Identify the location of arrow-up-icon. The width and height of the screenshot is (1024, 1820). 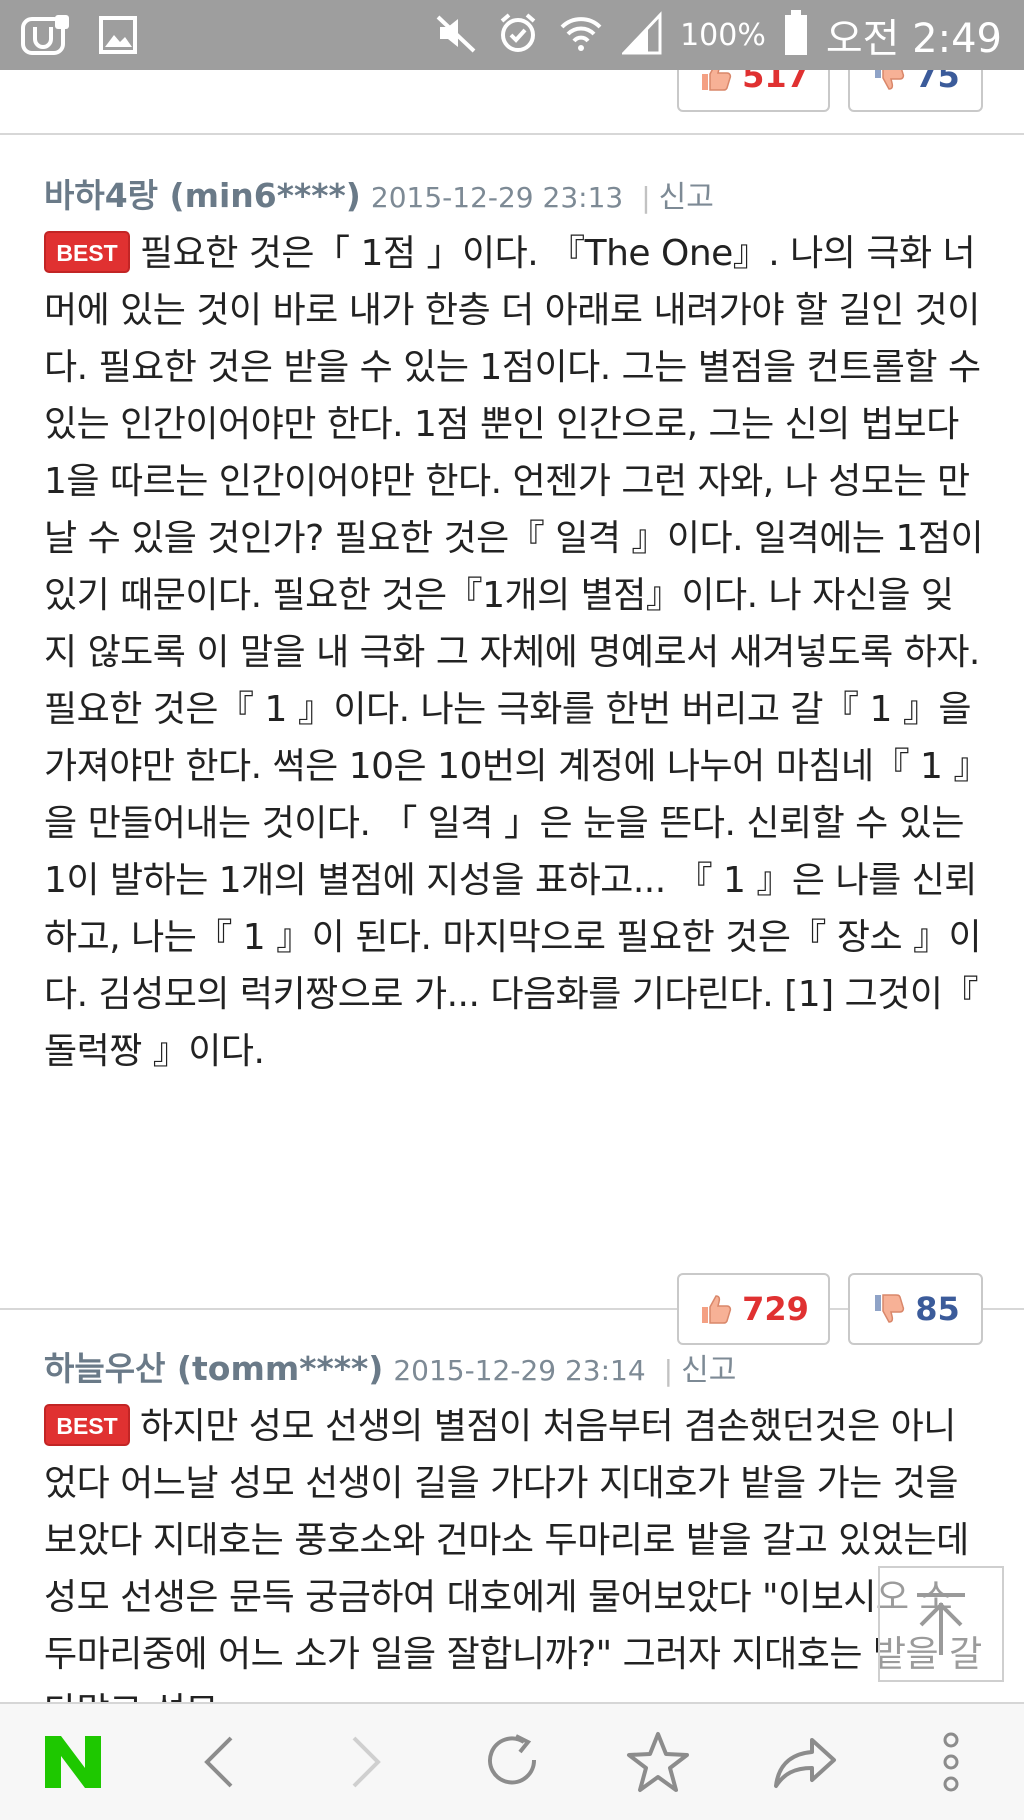
(941, 1624).